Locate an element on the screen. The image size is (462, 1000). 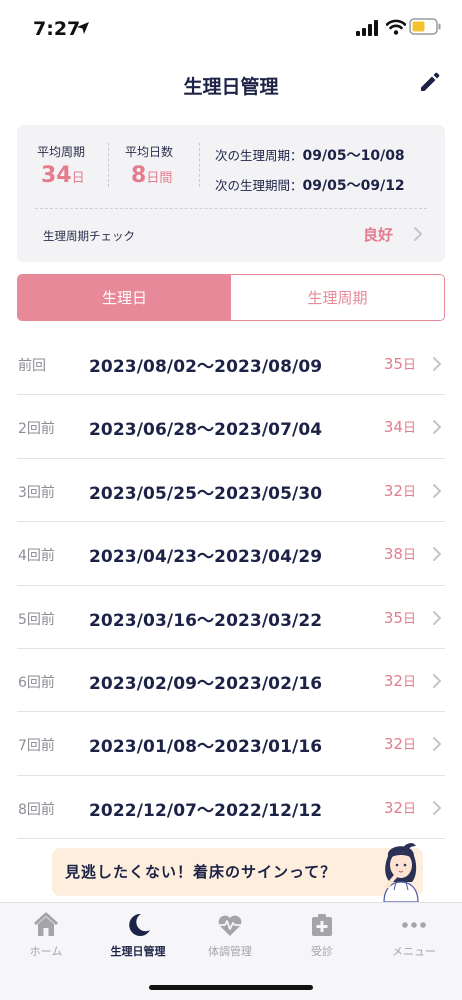
page-title: 生理日管理 is located at coordinates (231, 87).